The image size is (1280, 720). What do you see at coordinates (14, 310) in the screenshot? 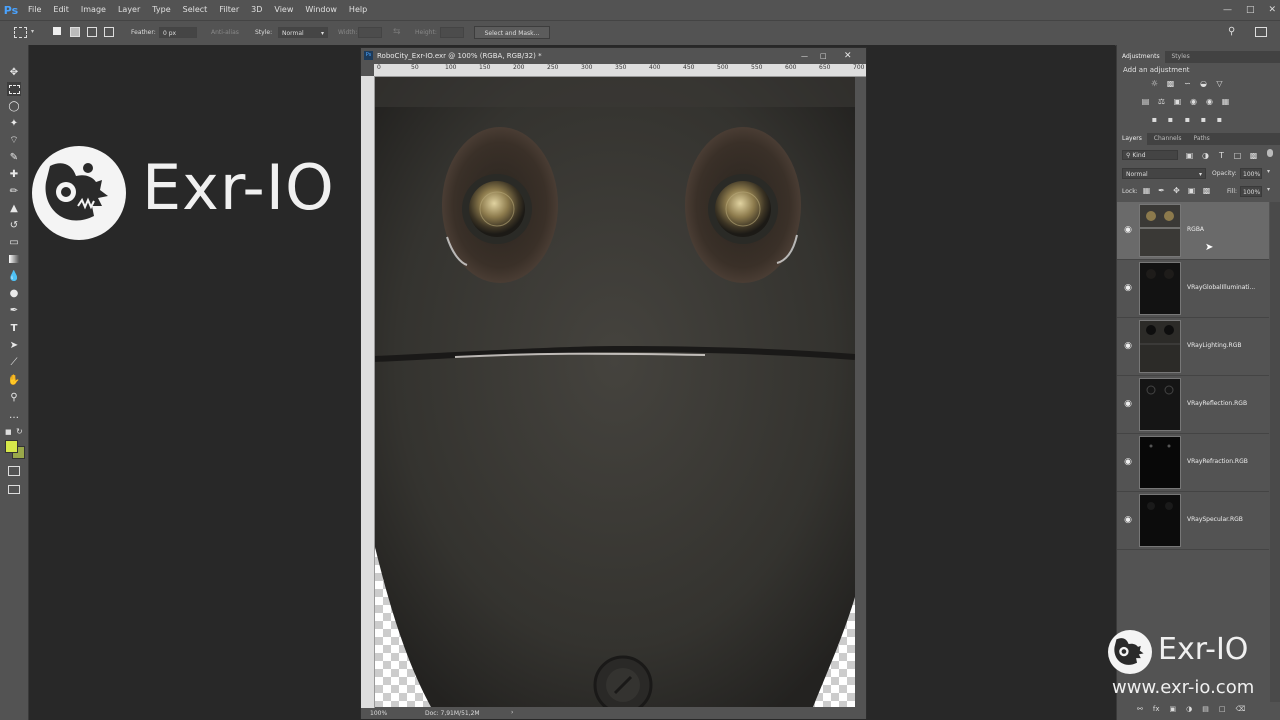
I see `pen-tool-icon: ✒` at bounding box center [14, 310].